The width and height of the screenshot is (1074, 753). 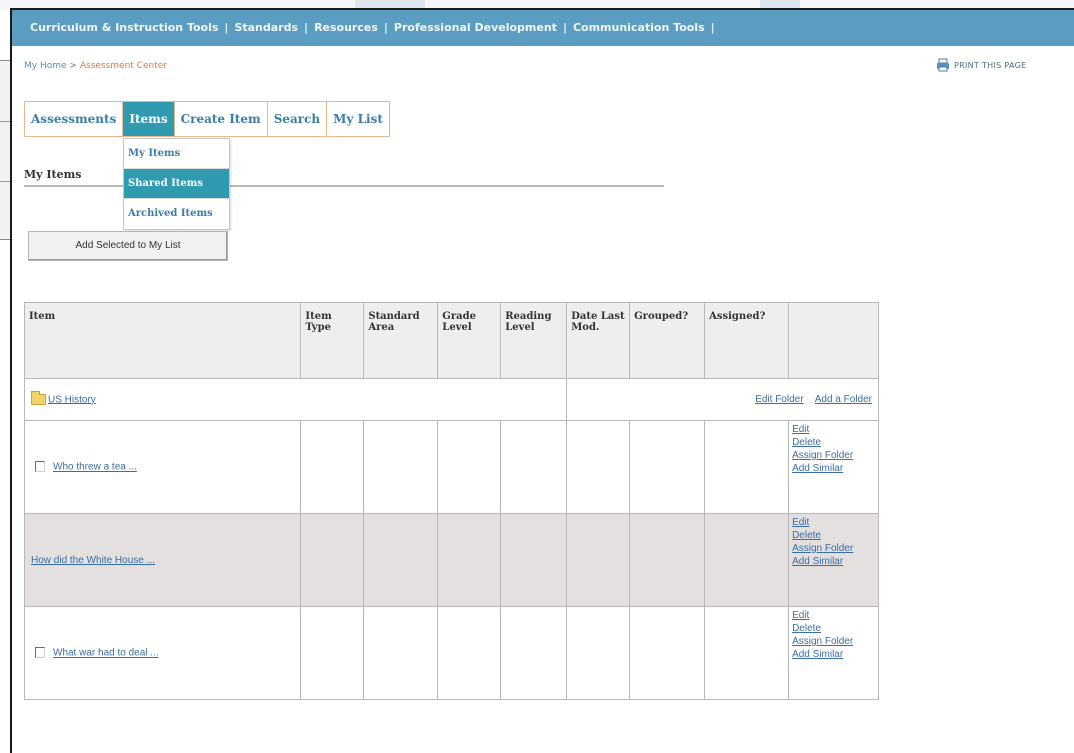 I want to click on tab-items: Items, so click(x=149, y=119).